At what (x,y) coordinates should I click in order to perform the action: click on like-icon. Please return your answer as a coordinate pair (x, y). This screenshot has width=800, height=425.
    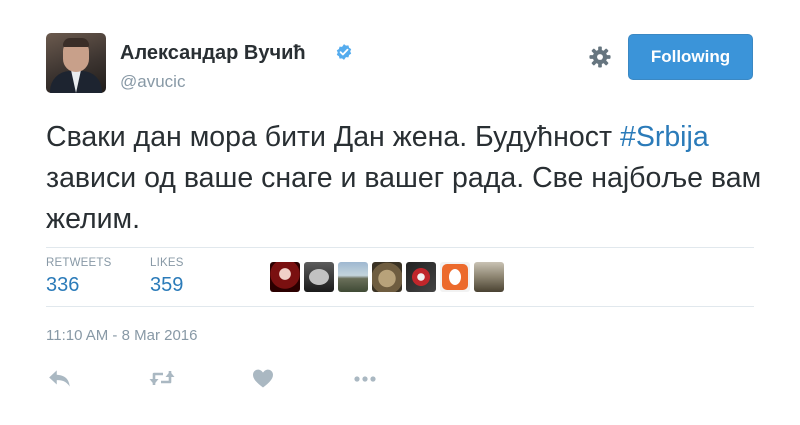
    Looking at the image, I should click on (263, 378).